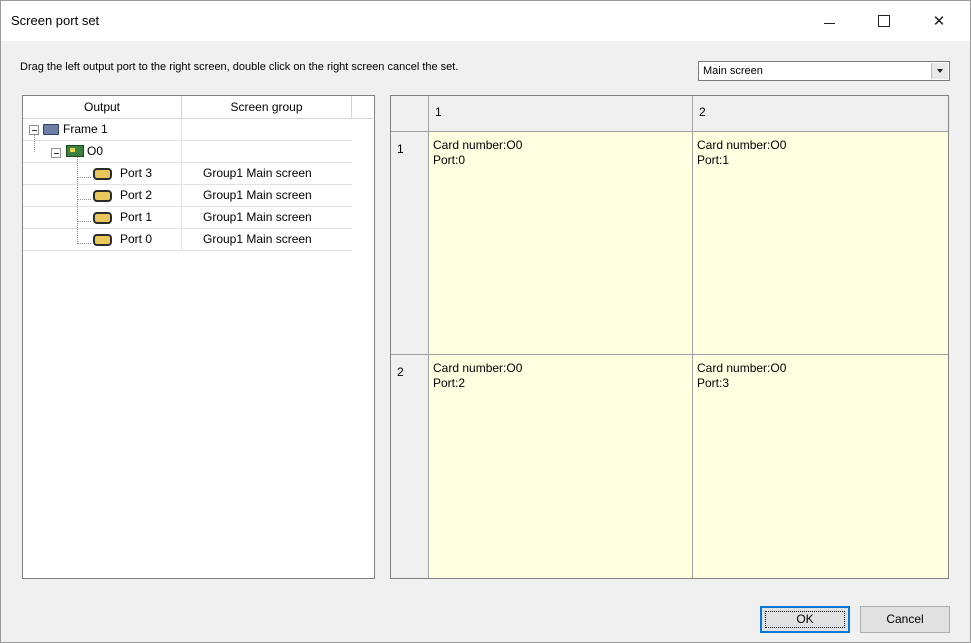 Image resolution: width=971 pixels, height=643 pixels. I want to click on tree-header: Output Screen group, so click(198, 107).